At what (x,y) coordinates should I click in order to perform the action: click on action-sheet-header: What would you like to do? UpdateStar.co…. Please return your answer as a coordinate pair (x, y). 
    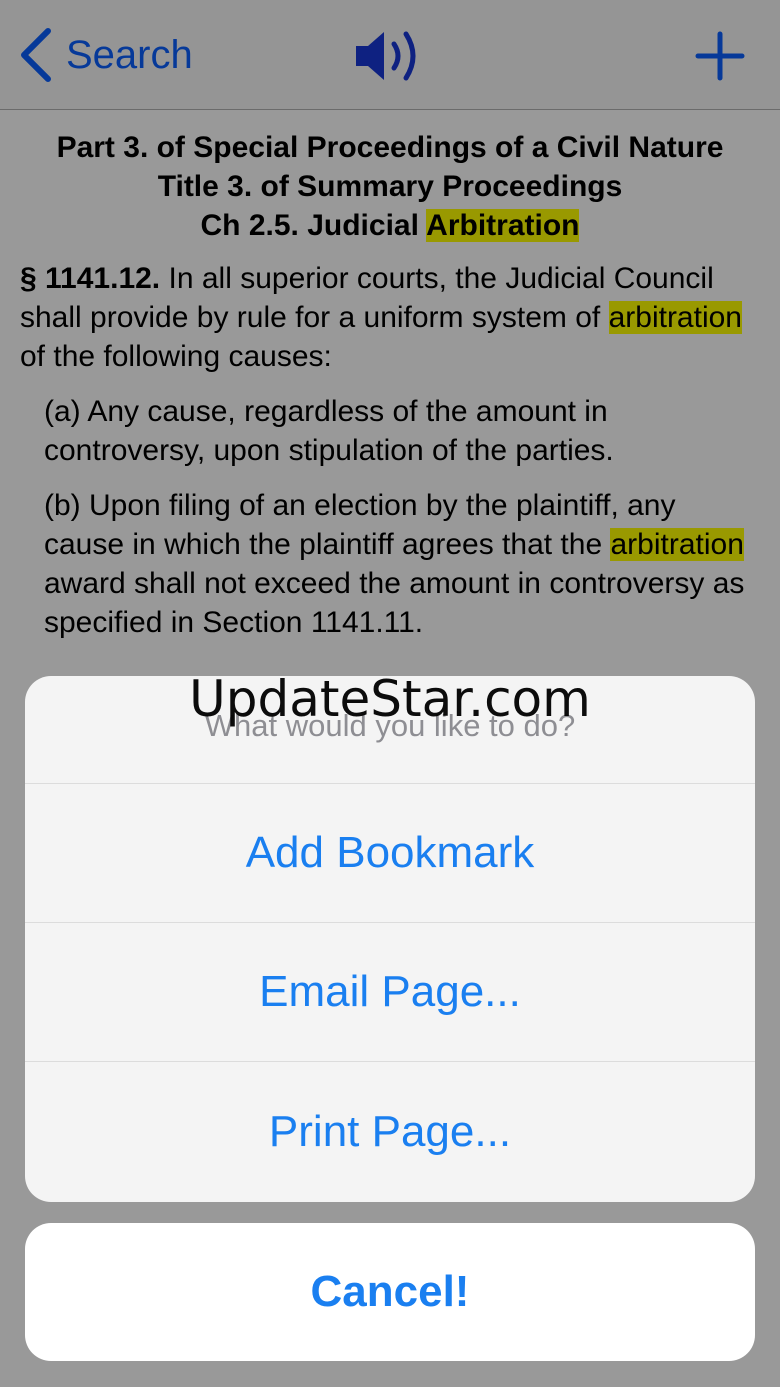
    Looking at the image, I should click on (390, 730).